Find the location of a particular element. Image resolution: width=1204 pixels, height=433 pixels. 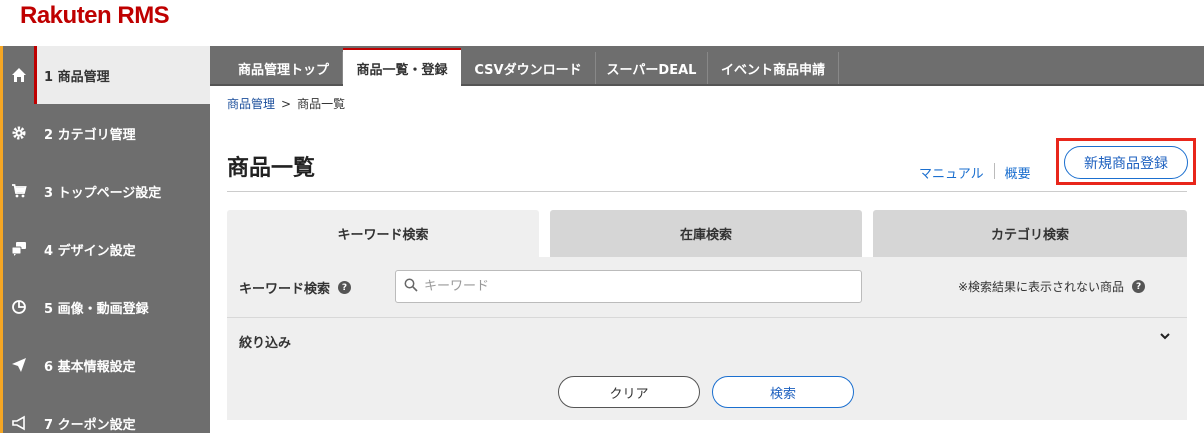

search-icon is located at coordinates (411, 287).